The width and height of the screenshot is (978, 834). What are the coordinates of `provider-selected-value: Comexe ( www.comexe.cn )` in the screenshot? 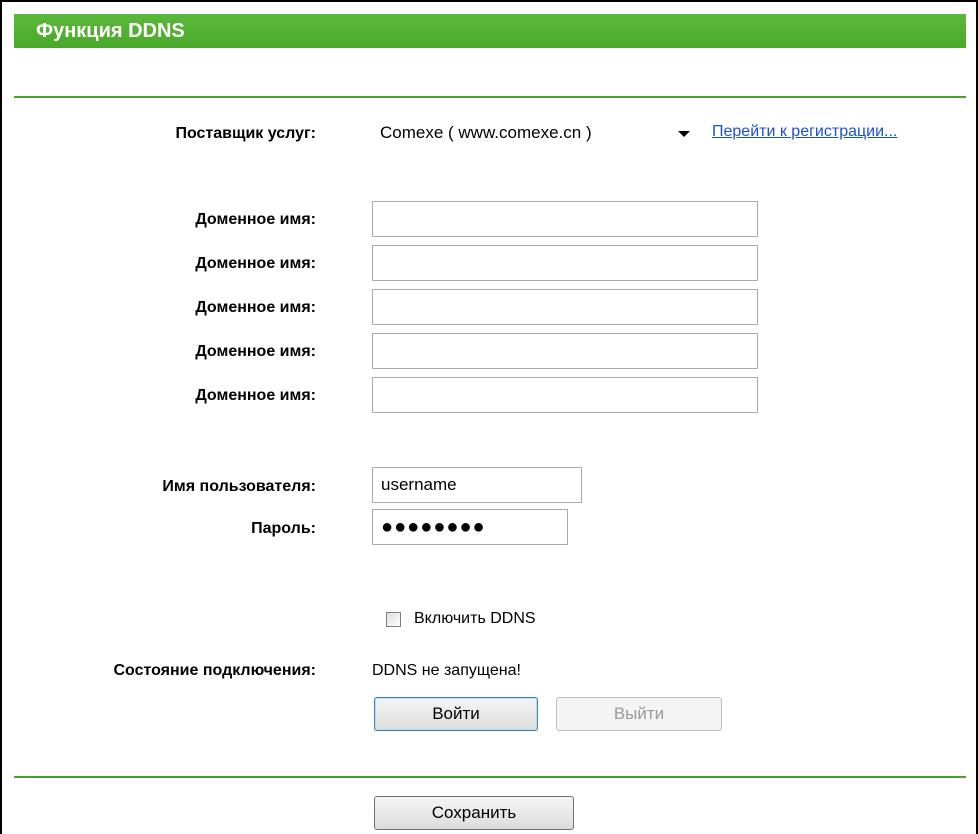 It's located at (486, 132).